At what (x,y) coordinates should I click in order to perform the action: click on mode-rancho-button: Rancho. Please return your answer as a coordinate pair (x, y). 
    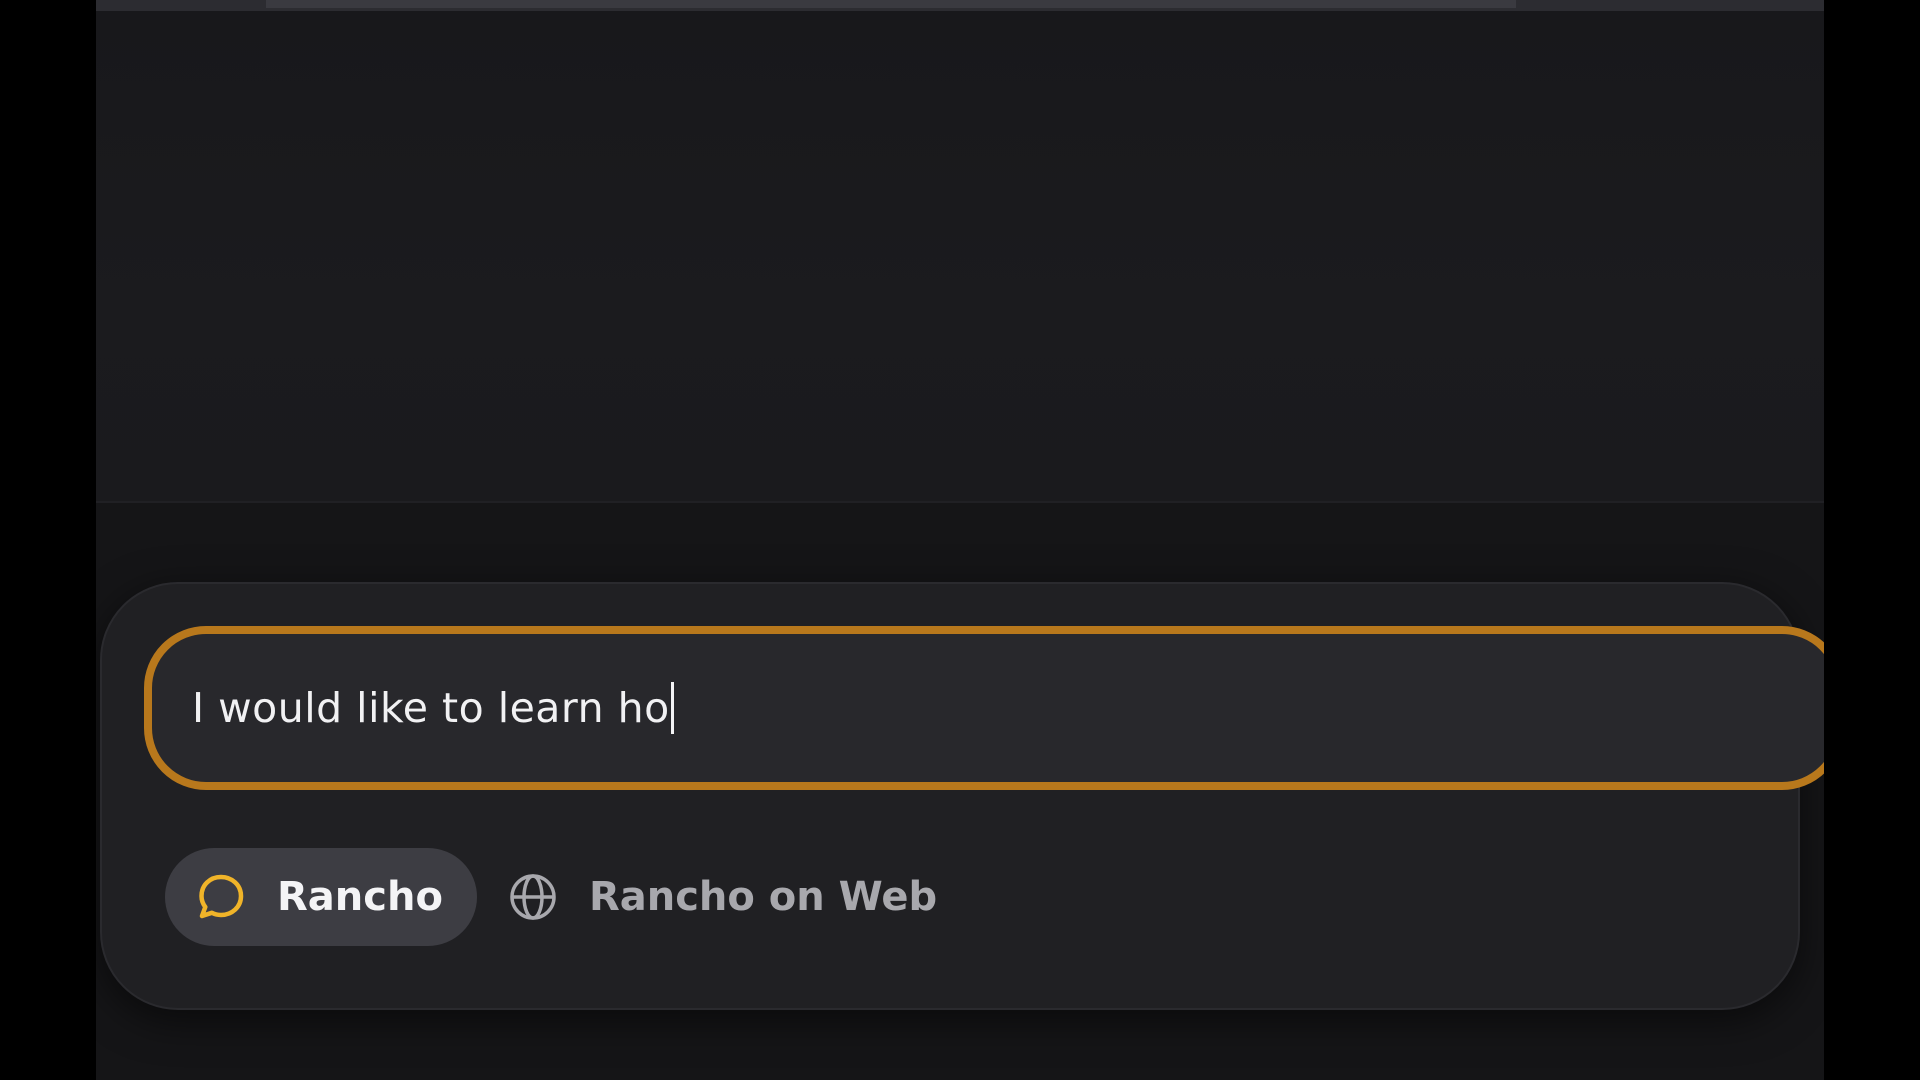
    Looking at the image, I should click on (321, 897).